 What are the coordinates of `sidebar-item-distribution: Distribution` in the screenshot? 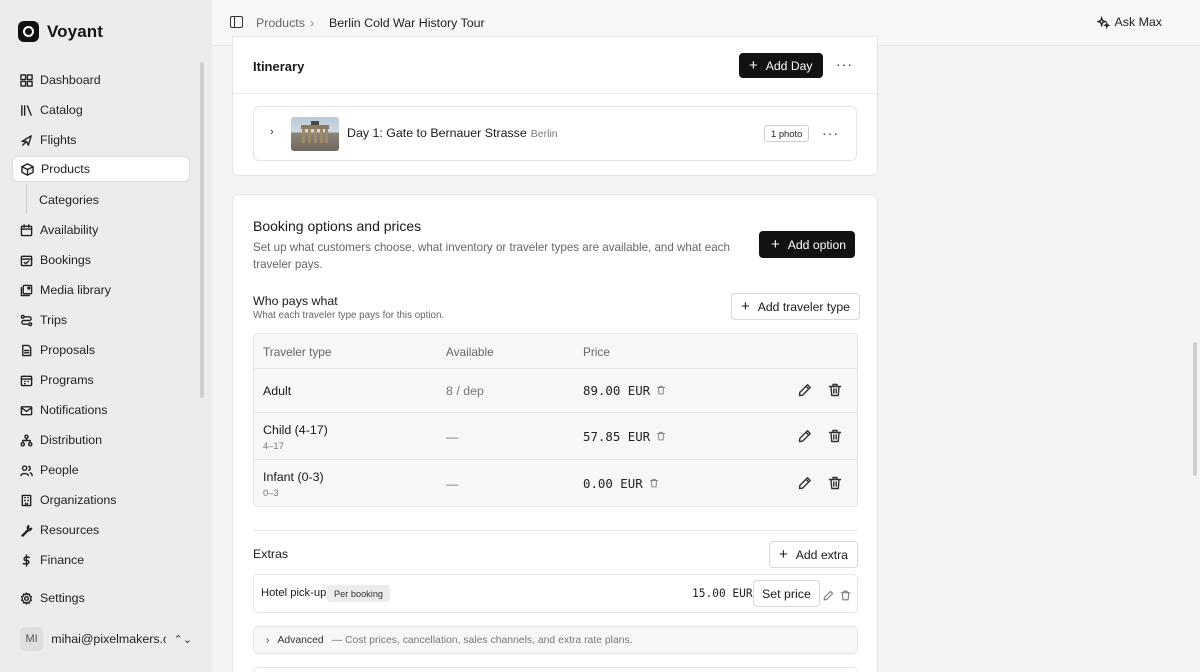 It's located at (101, 440).